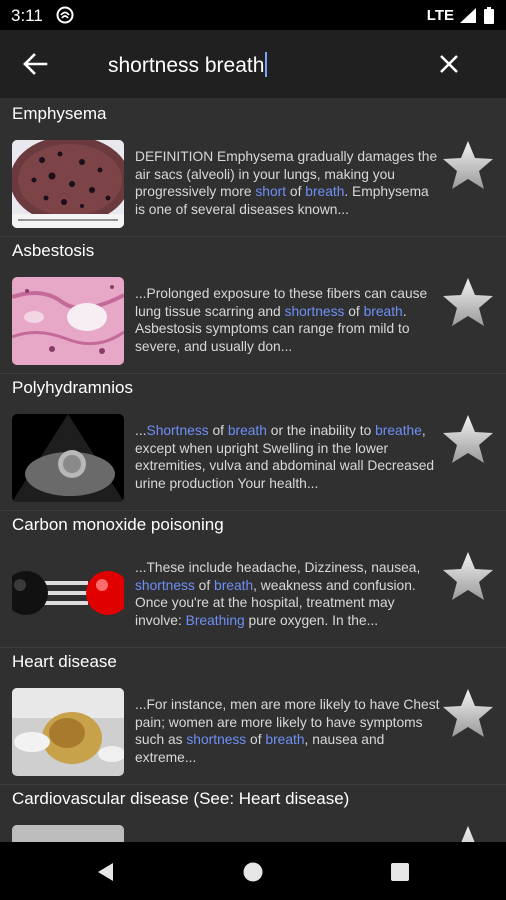  Describe the element at coordinates (449, 64) in the screenshot. I see `close-icon` at that location.